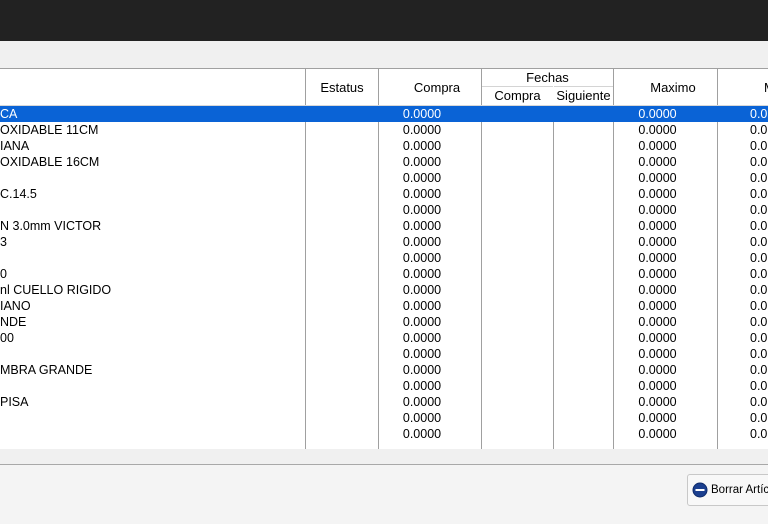  I want to click on table-row: 3 0.0000 0.0000 0.0, so click(384, 242).